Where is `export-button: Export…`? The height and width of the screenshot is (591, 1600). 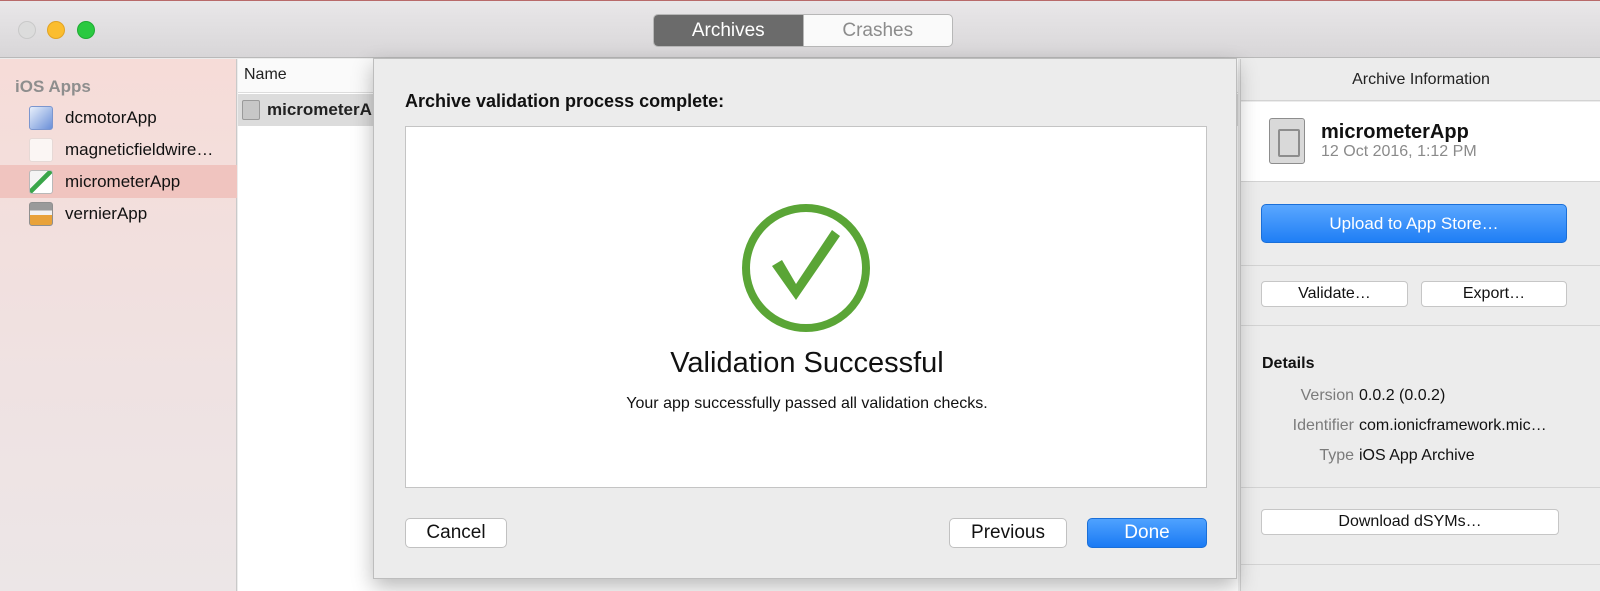
export-button: Export… is located at coordinates (1494, 294).